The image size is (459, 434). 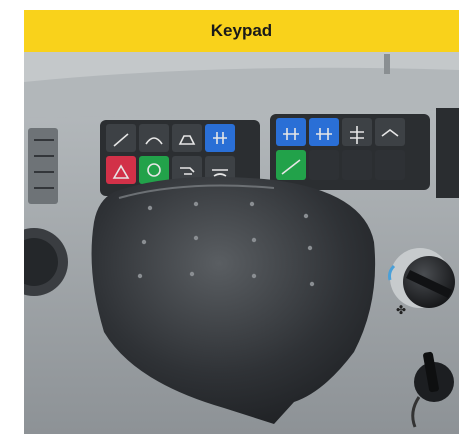 I want to click on page-title: Keypad, so click(x=241, y=31).